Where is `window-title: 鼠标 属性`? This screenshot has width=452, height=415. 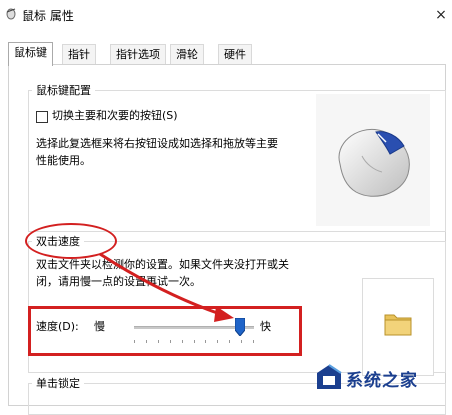
window-title: 鼠标 属性 is located at coordinates (48, 16).